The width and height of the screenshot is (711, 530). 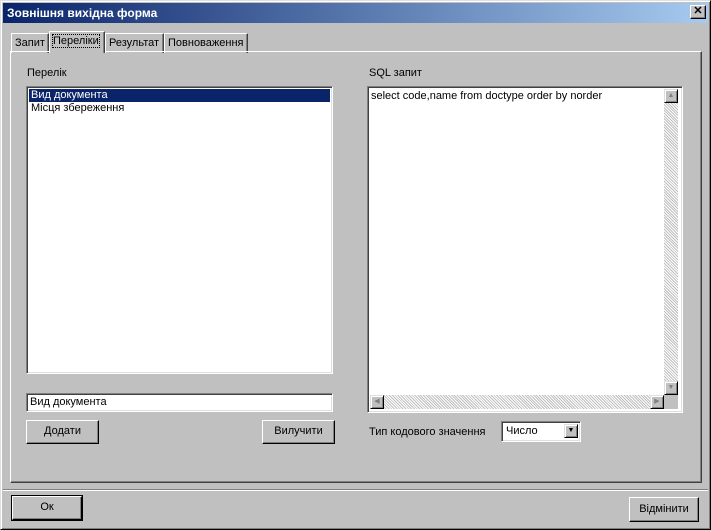 I want to click on title-bar: Зовнішня вихідна форма ✕, so click(x=355, y=13).